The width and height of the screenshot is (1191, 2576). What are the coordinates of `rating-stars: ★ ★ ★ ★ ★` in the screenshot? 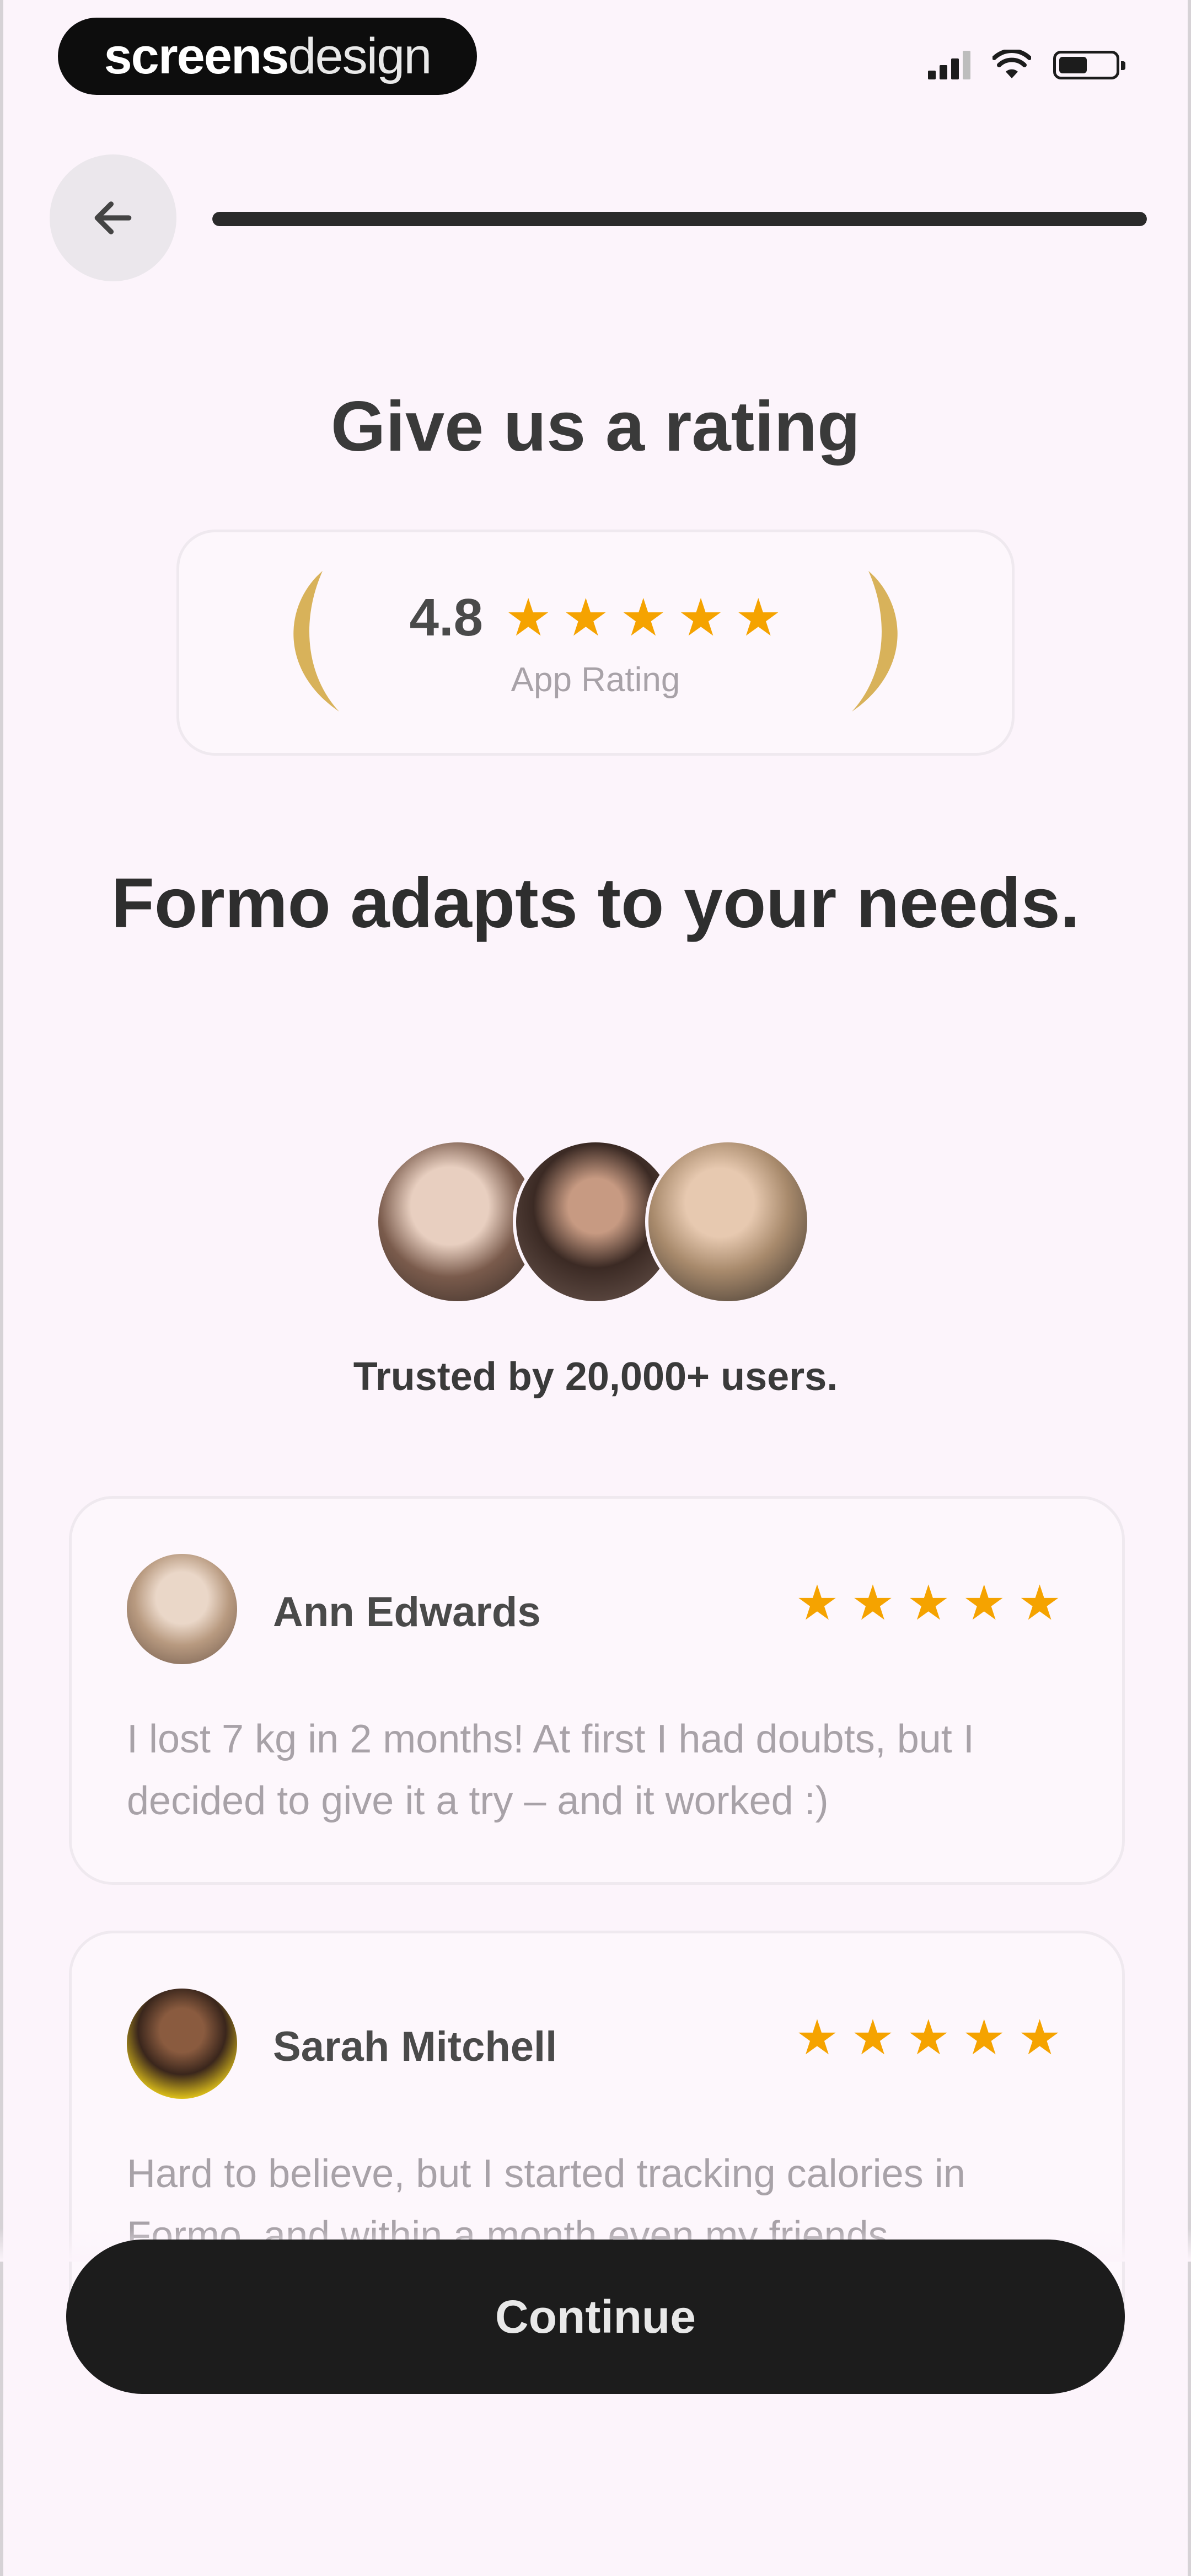 It's located at (643, 618).